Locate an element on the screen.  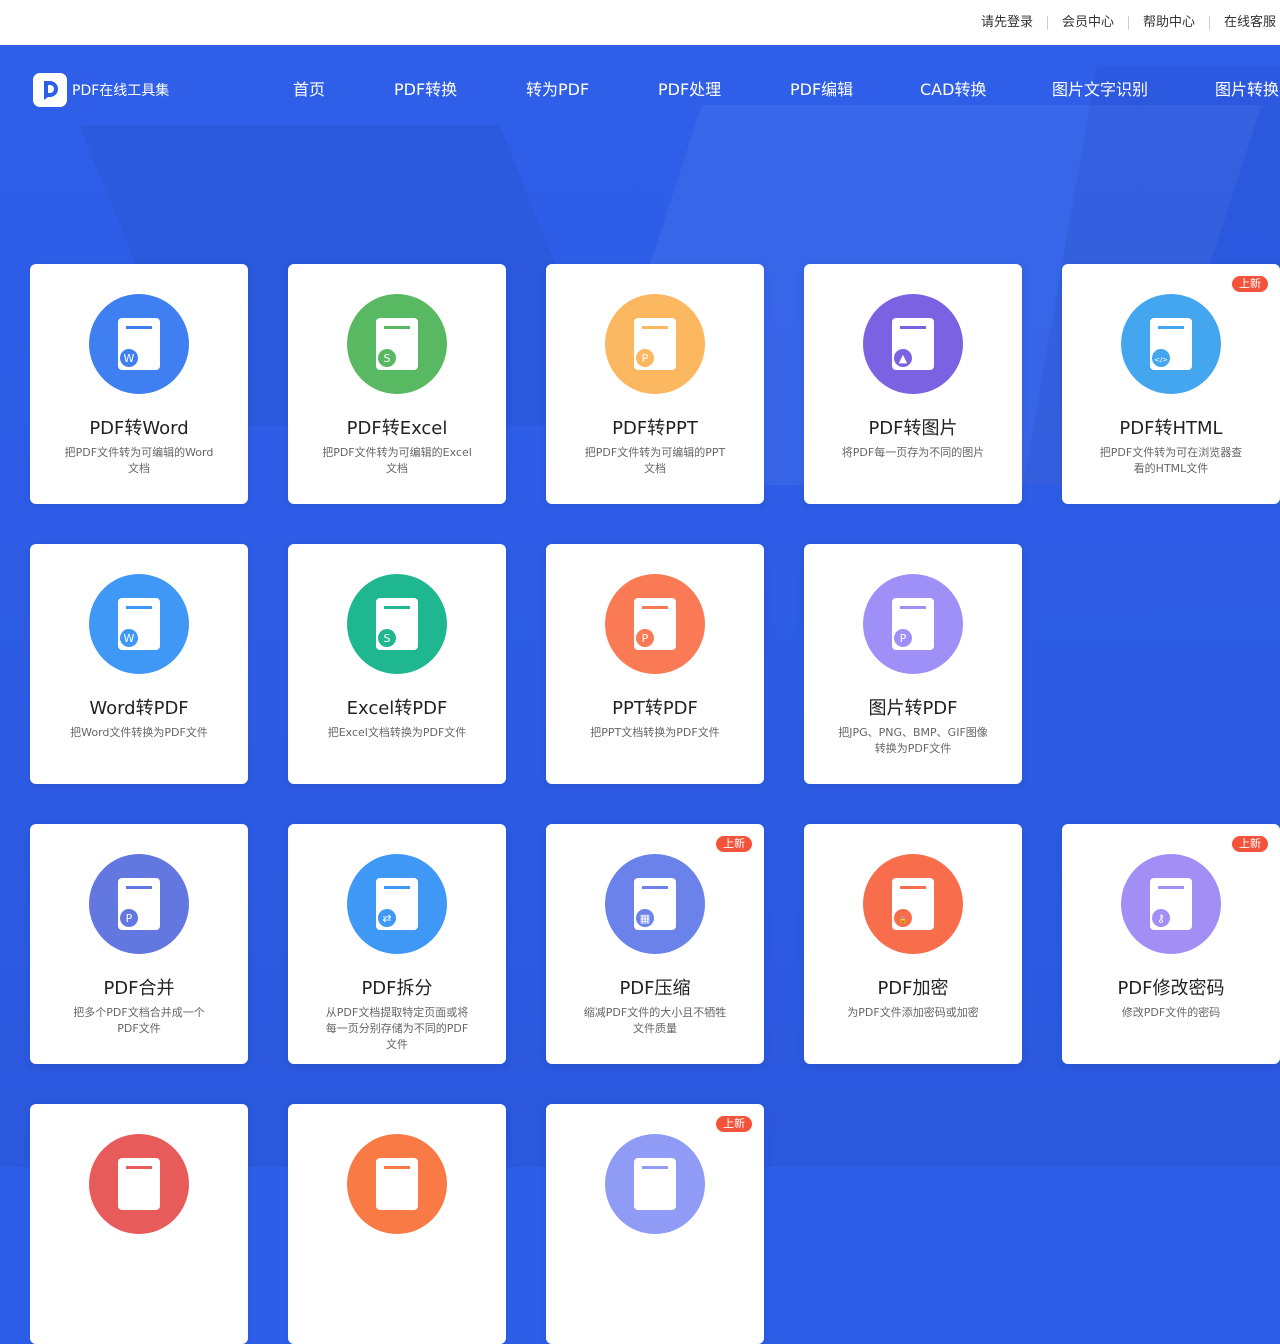
tool-card: S Excel转PDF 把Excel文档转换为PDF文件 is located at coordinates (397, 664).